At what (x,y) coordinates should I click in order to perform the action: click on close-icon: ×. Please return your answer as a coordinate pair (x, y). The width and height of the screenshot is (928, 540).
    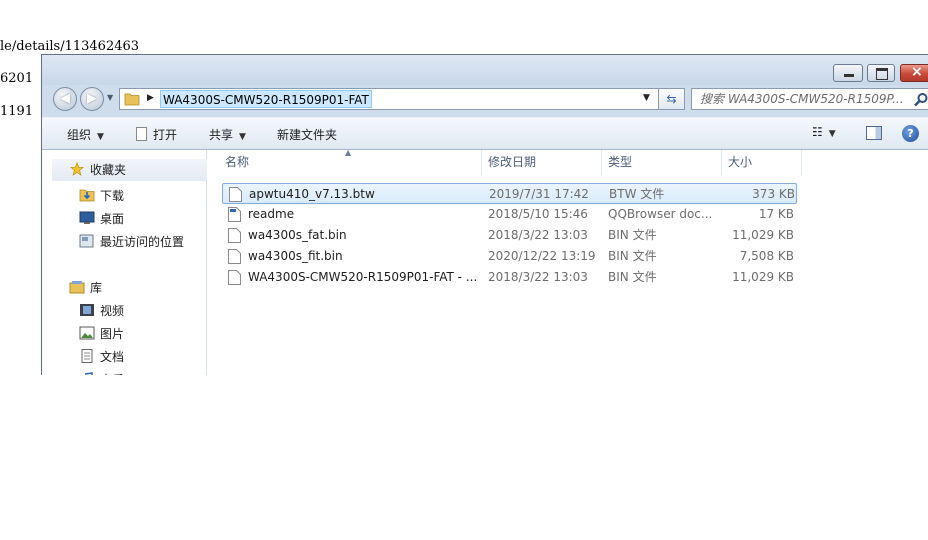
    Looking at the image, I should click on (917, 72).